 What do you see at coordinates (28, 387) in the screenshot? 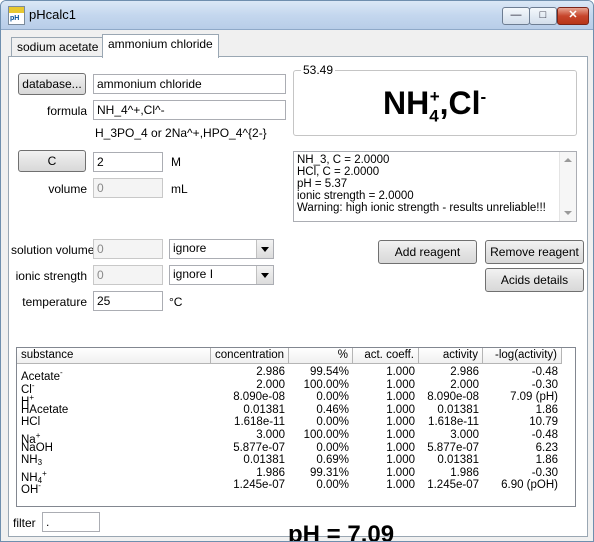
I see `substance-cell: Cl-` at bounding box center [28, 387].